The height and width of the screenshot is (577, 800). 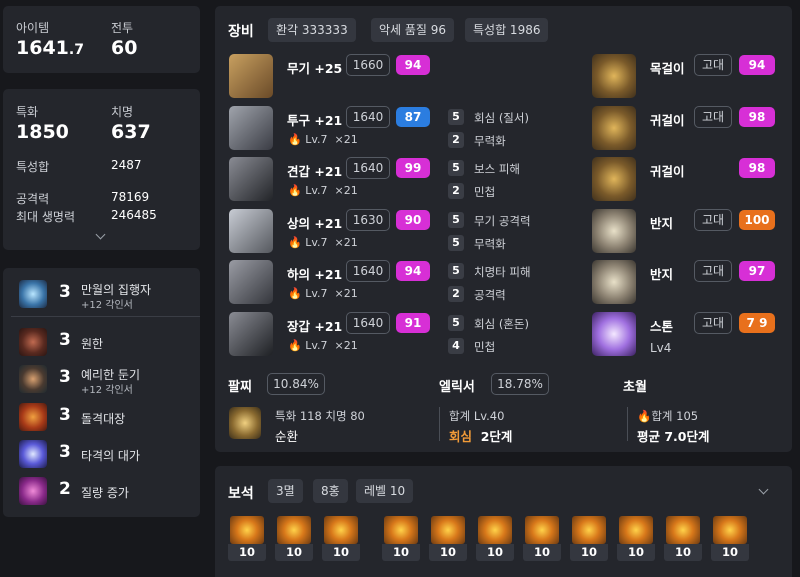 I want to click on gear-name: 무기 +25, so click(x=315, y=68).